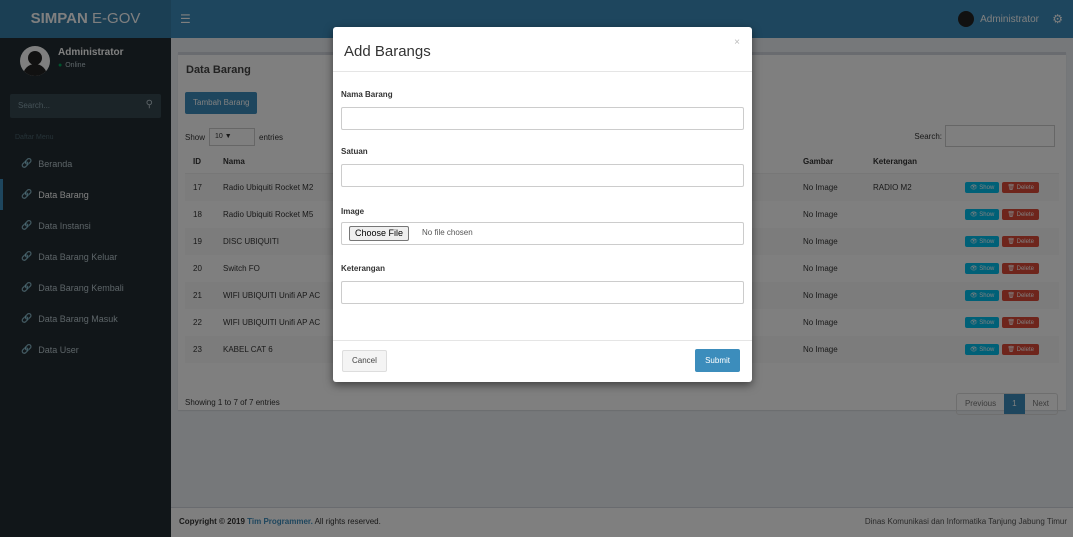 Image resolution: width=1073 pixels, height=537 pixels. What do you see at coordinates (717, 360) in the screenshot?
I see `submit-button: Submit` at bounding box center [717, 360].